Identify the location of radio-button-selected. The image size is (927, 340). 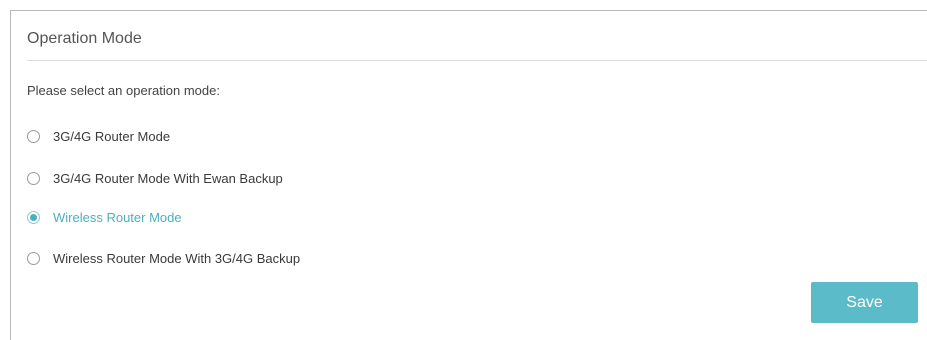
(33, 217).